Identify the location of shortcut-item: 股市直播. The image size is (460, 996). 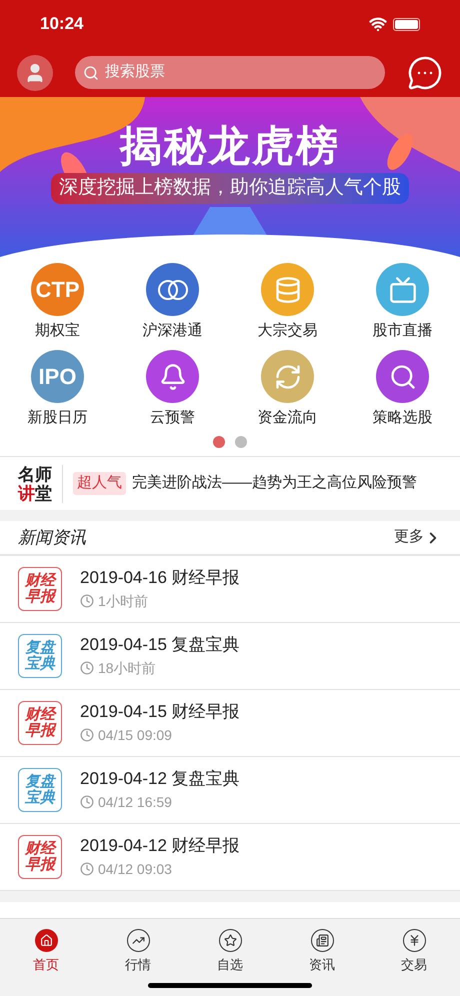
(402, 302).